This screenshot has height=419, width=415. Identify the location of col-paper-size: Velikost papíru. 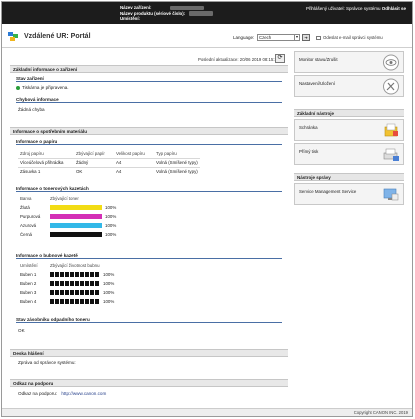
(130, 153).